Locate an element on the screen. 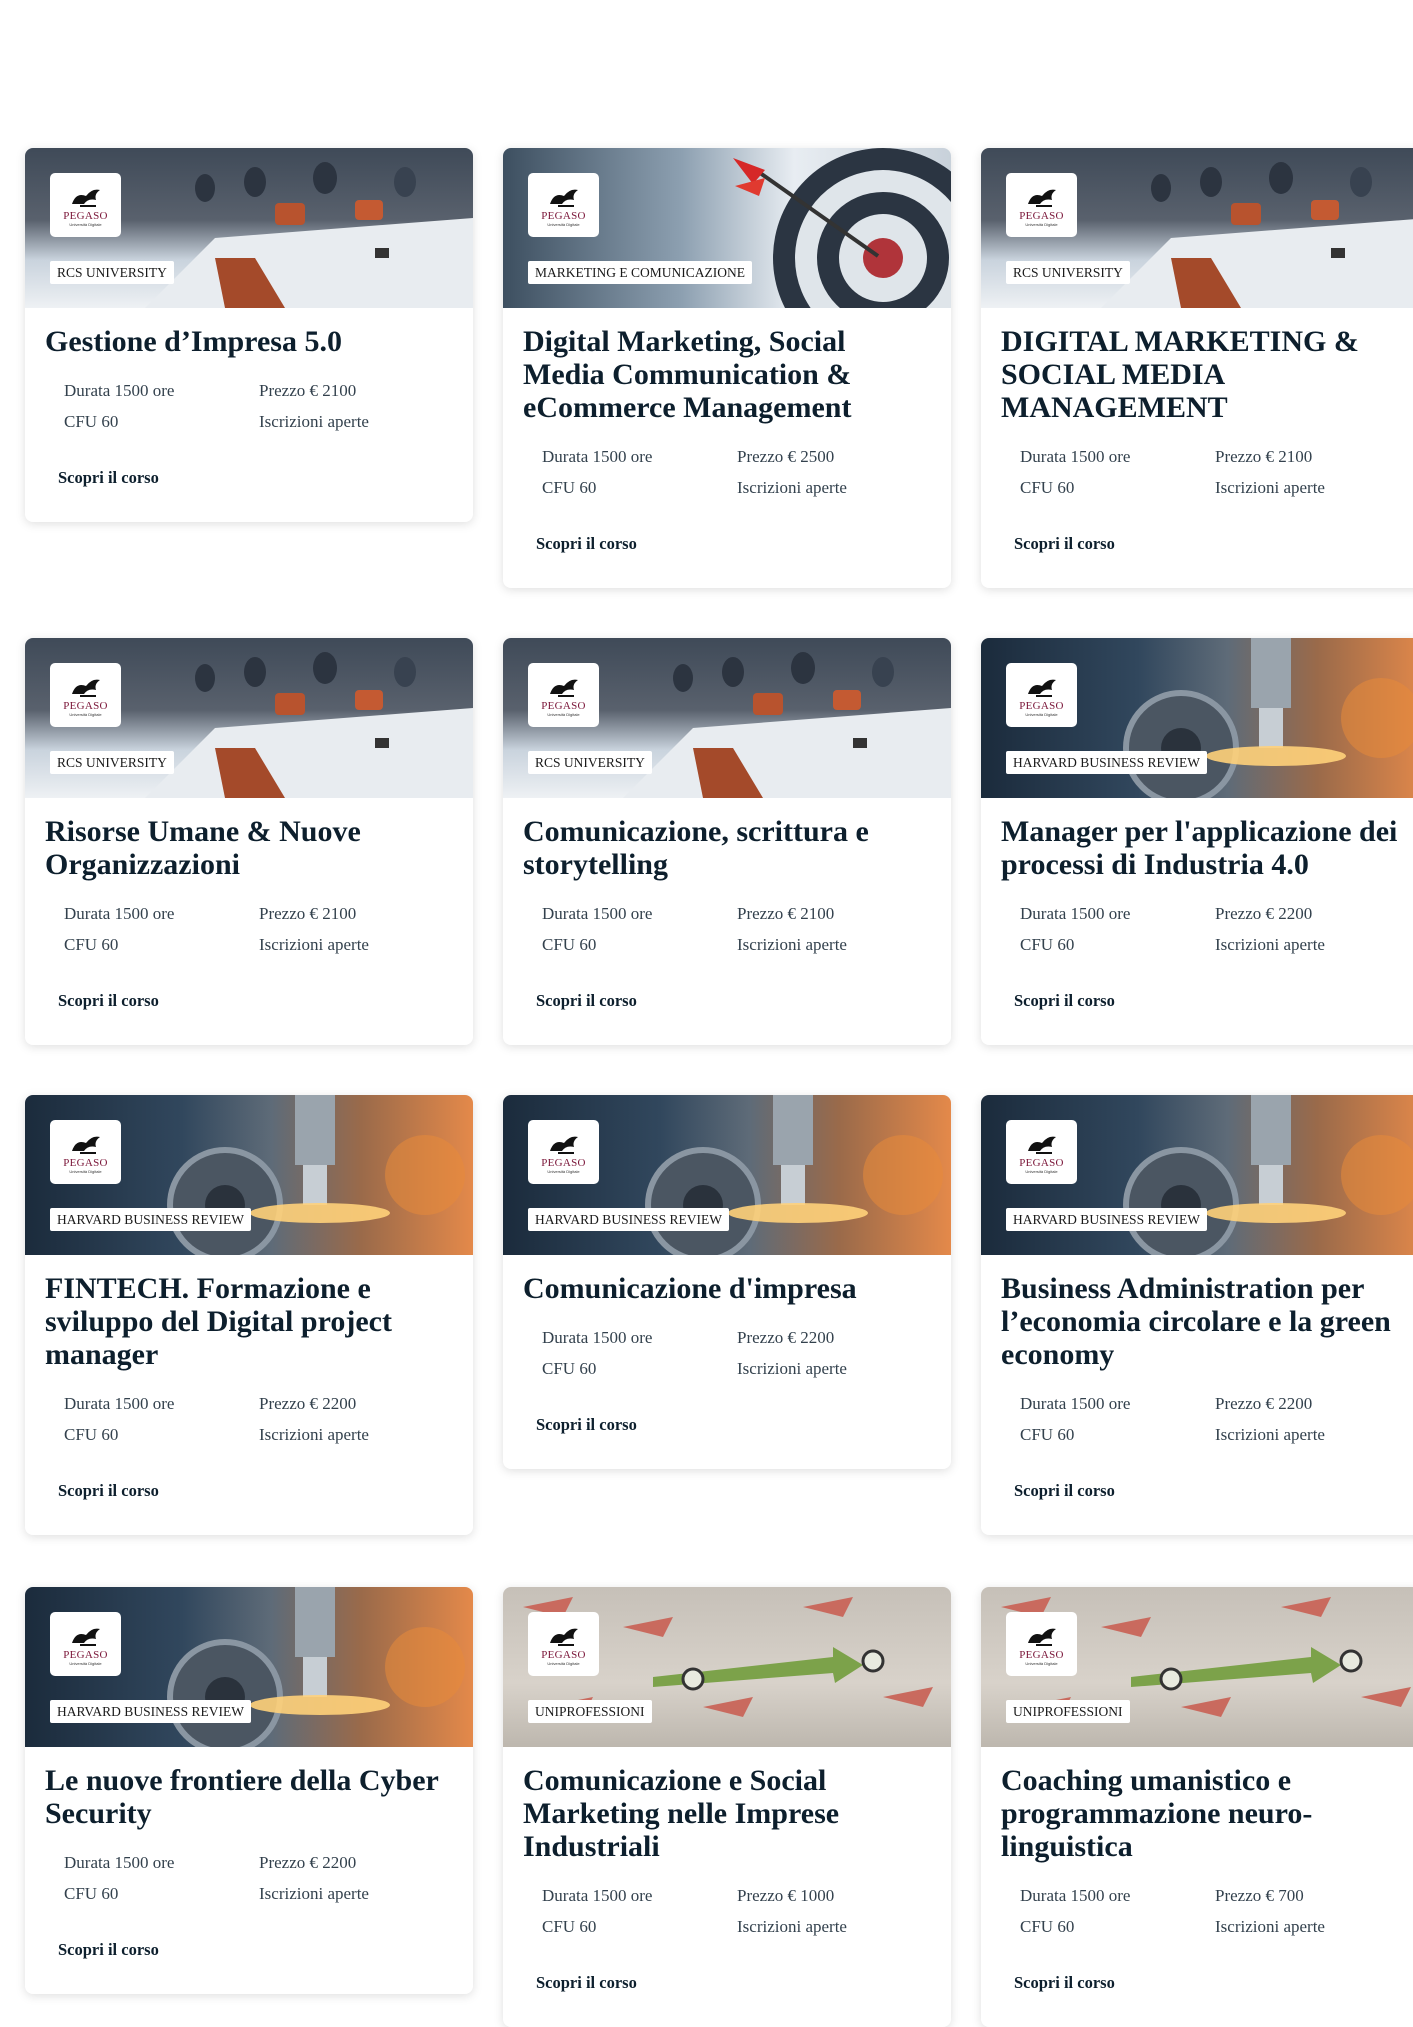 This screenshot has width=1413, height=2027. course-title: Comunicazione d'impresa is located at coordinates (727, 1288).